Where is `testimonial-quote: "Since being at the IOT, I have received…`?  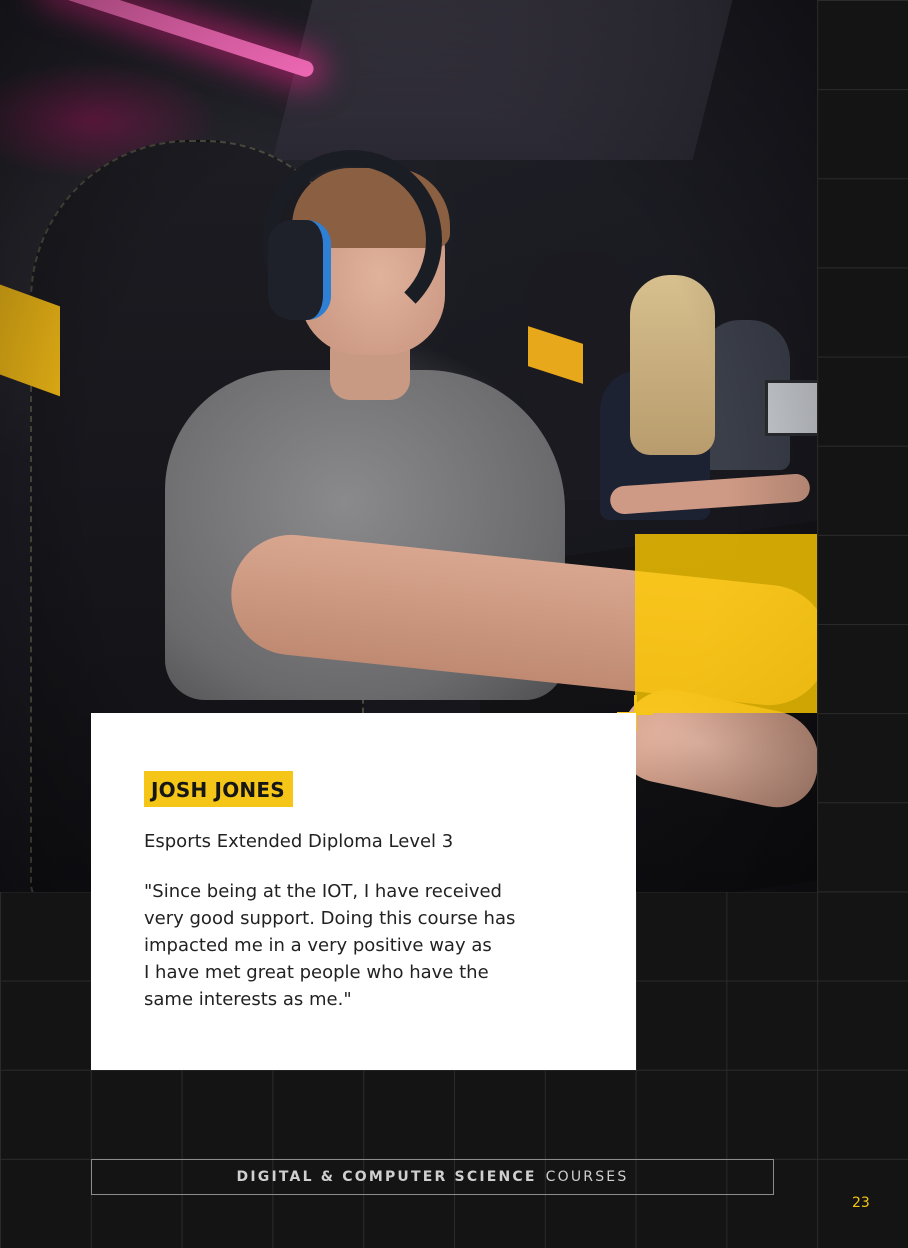
testimonial-quote: "Since being at the IOT, I have received… is located at coordinates (330, 945).